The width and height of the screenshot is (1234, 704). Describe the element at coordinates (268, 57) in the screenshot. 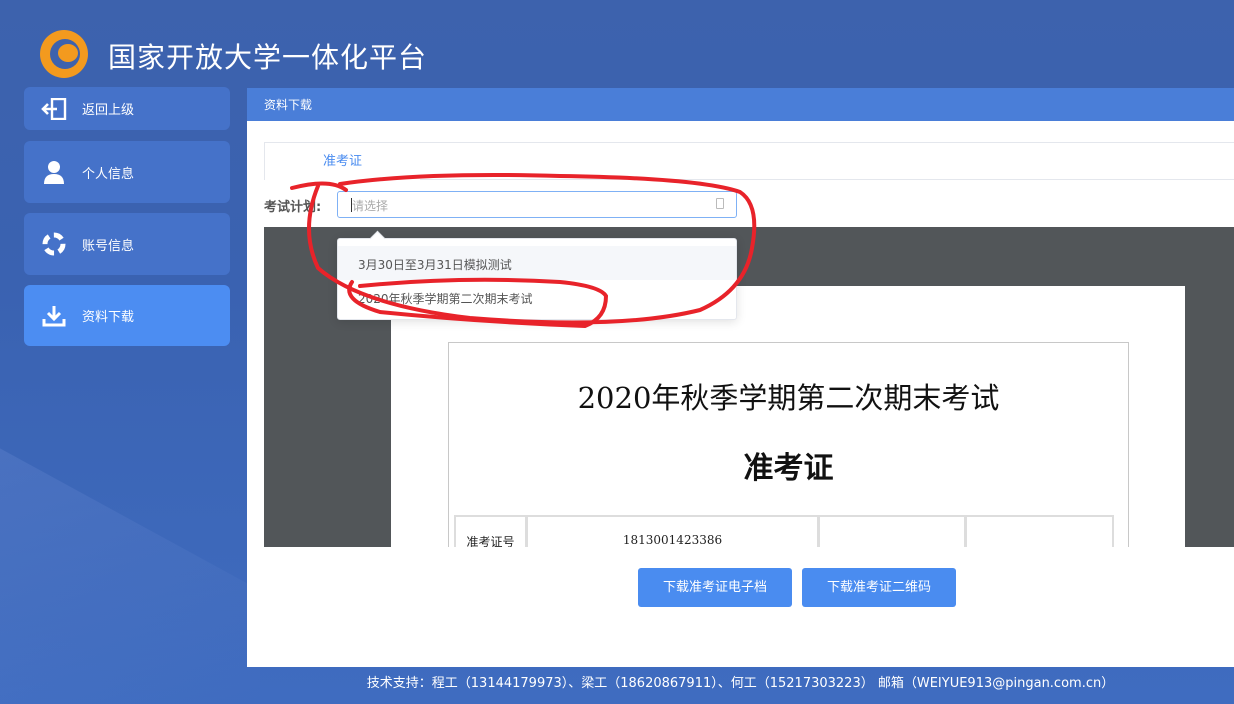

I see `app-title: 国家开放大学一体化平台` at that location.